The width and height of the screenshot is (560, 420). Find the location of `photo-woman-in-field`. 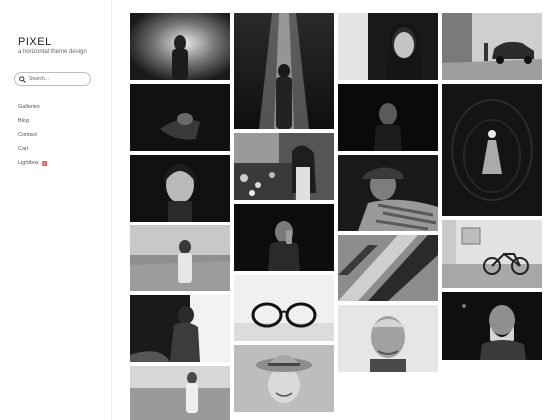

photo-woman-in-field is located at coordinates (180, 393).